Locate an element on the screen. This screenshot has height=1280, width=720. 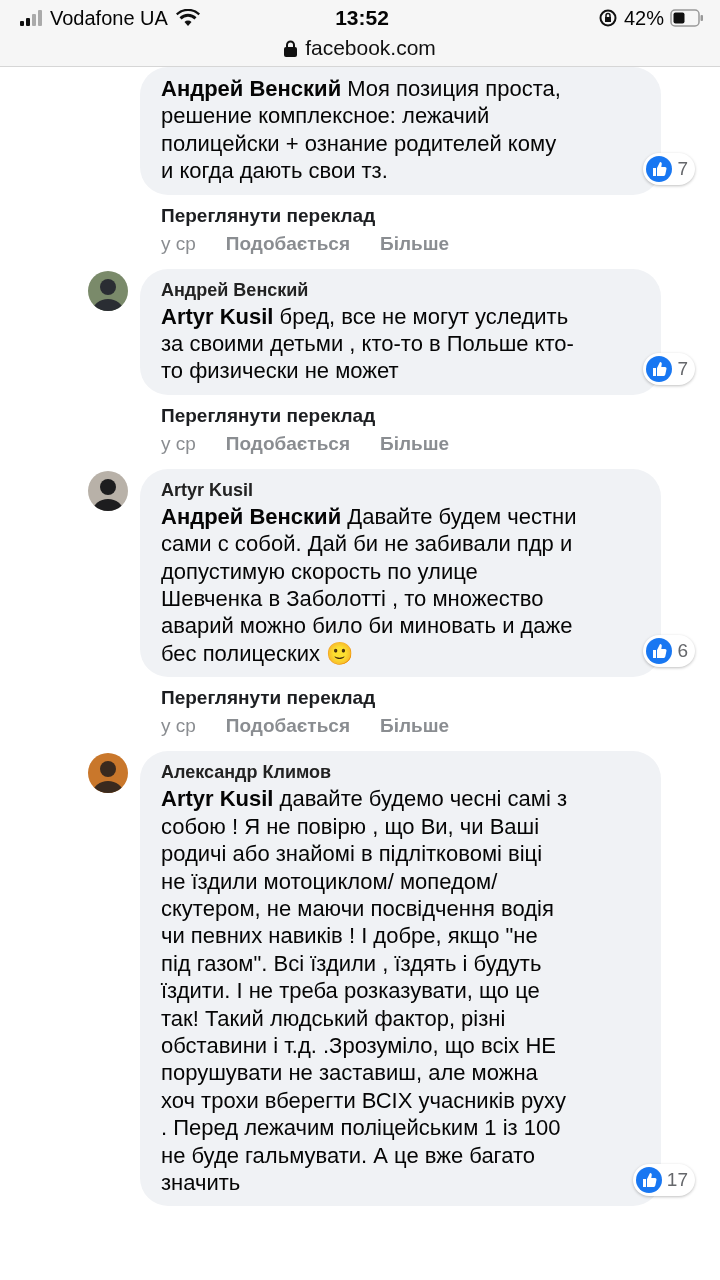
wifi-icon is located at coordinates (187, 18).